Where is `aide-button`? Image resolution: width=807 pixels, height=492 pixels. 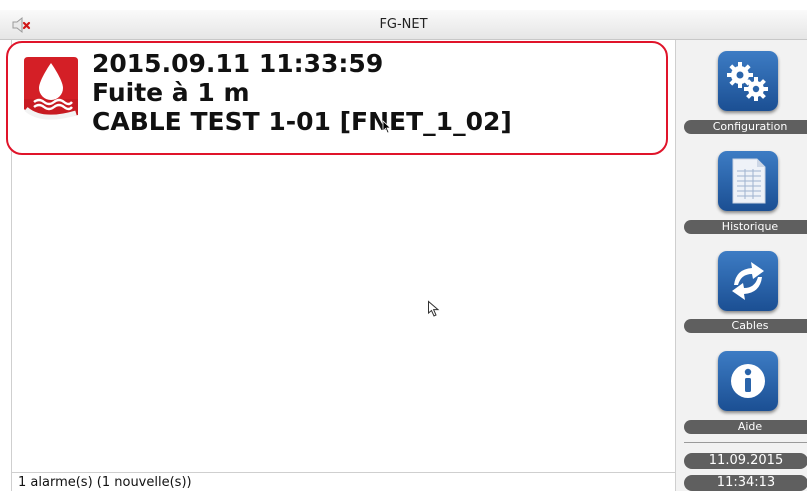 aide-button is located at coordinates (748, 381).